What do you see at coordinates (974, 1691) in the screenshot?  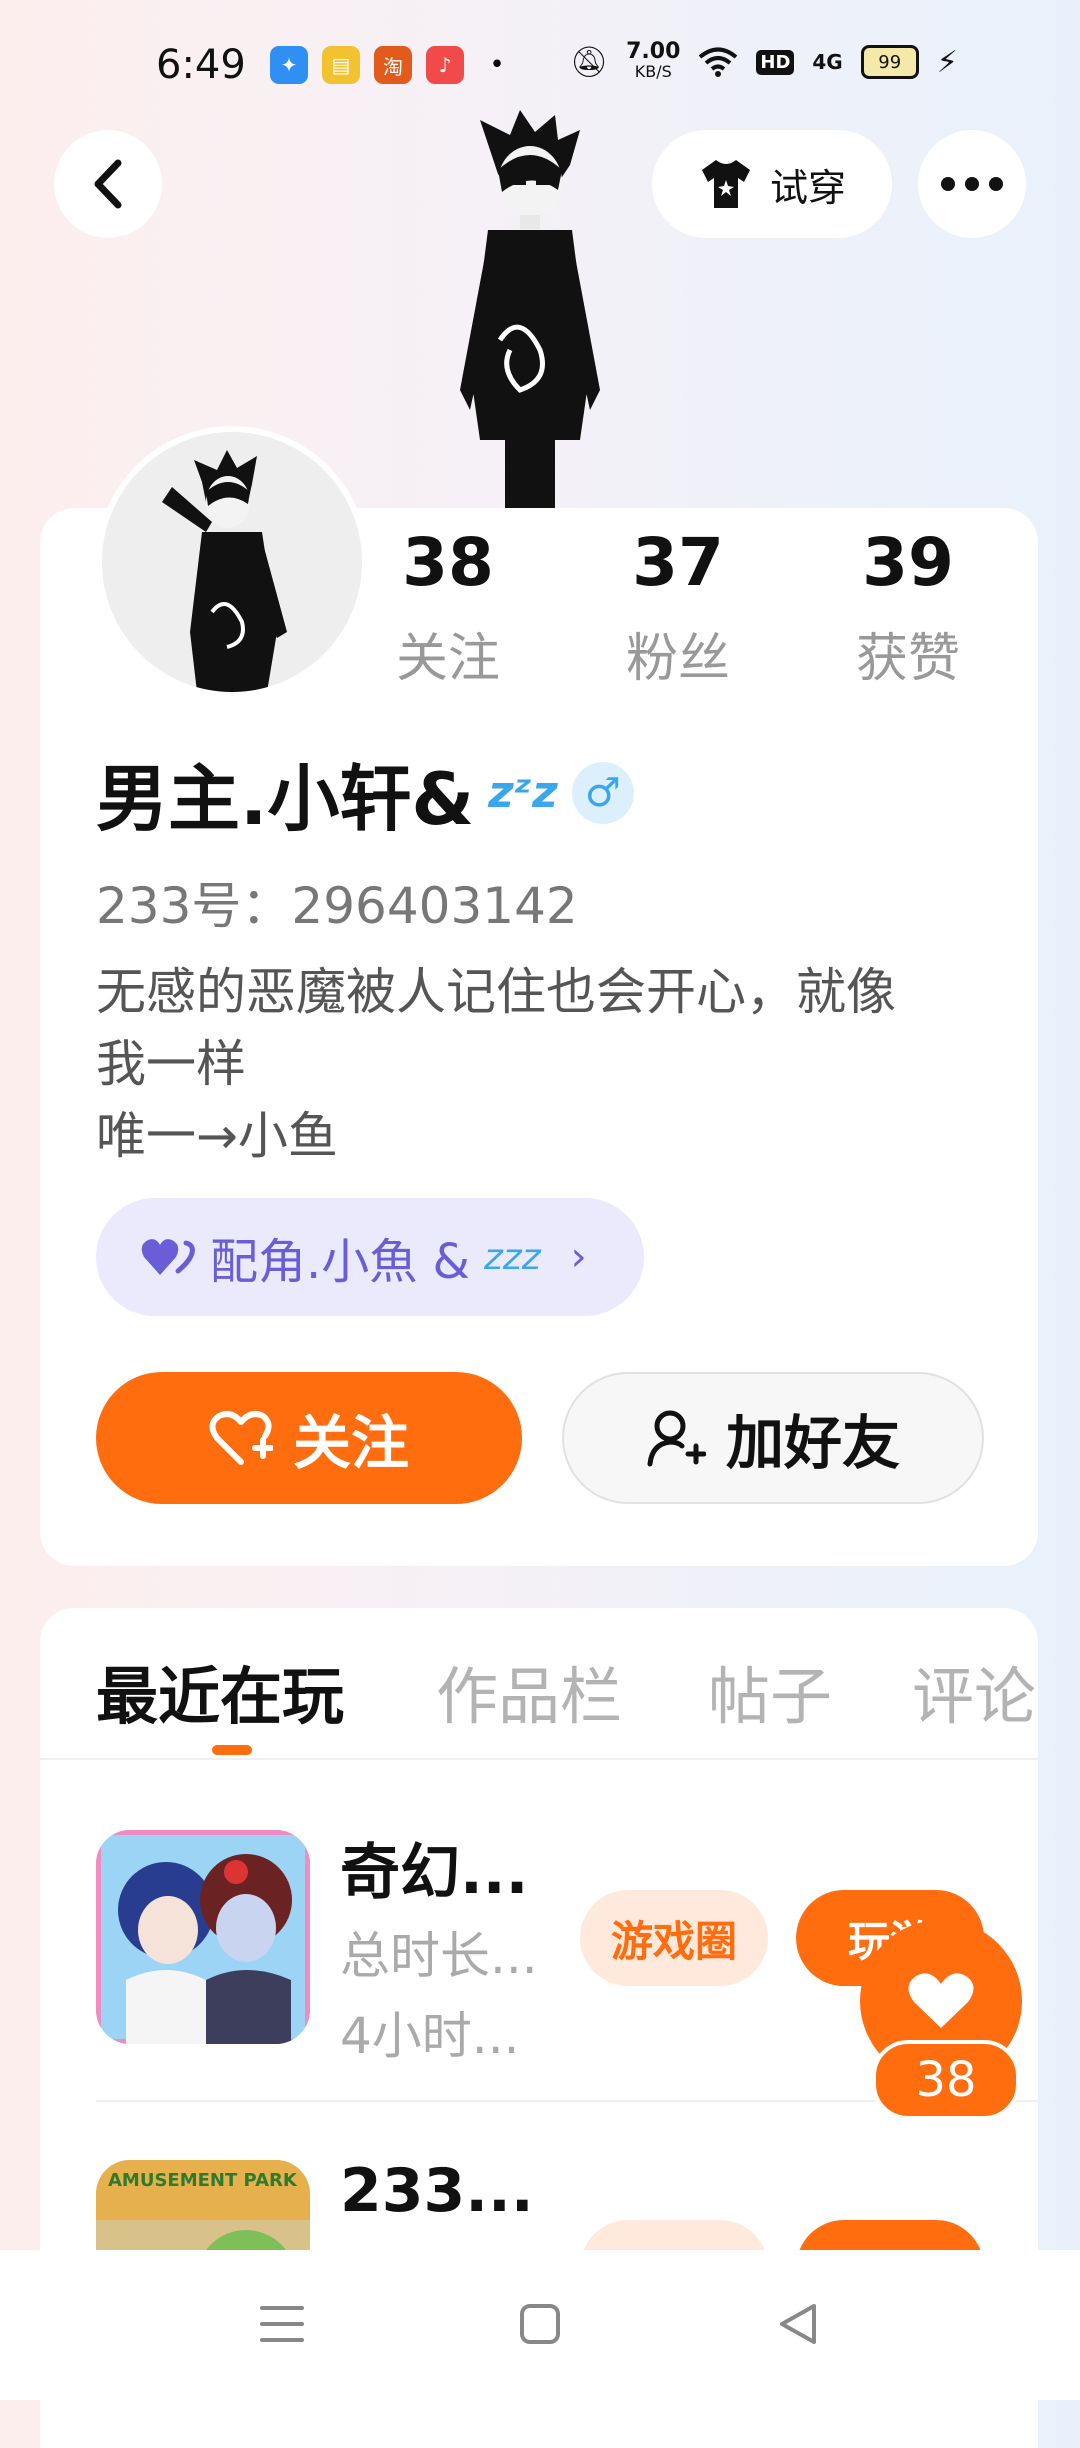 I see `tab-comments: 评论` at bounding box center [974, 1691].